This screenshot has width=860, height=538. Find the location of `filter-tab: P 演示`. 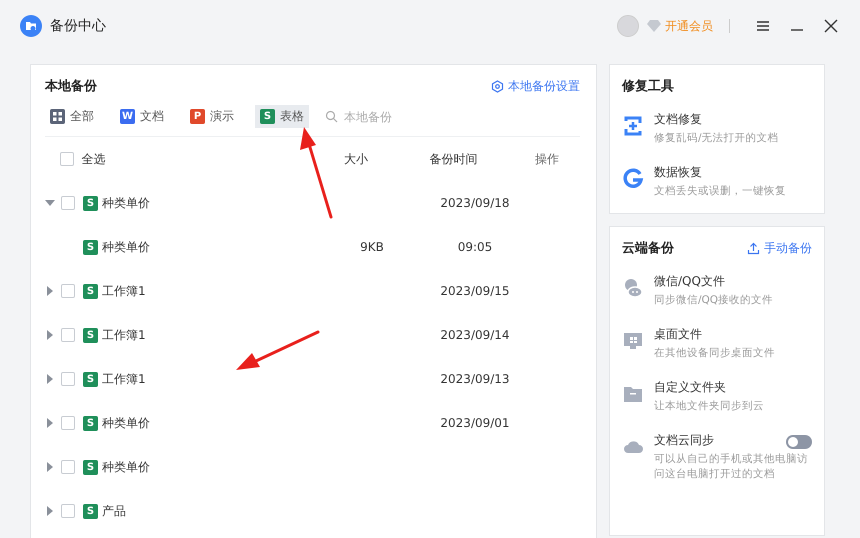

filter-tab: P 演示 is located at coordinates (212, 116).